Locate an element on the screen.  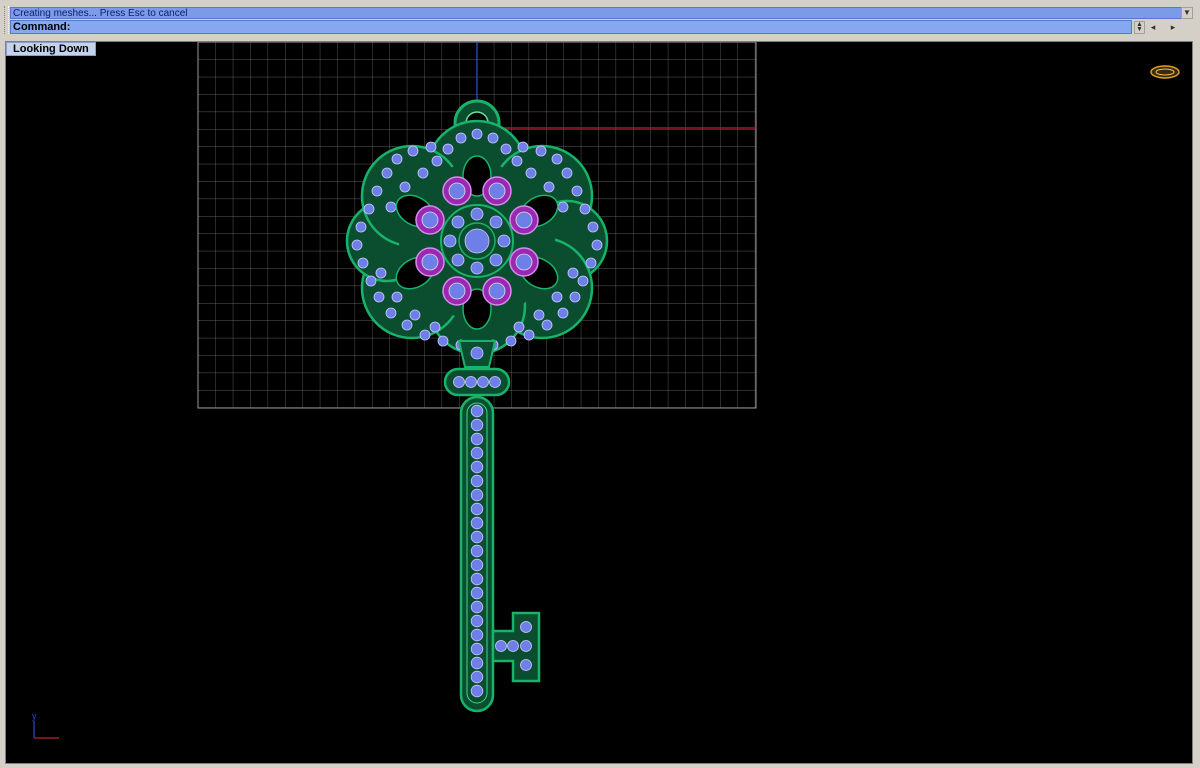
shaft-gems is located at coordinates (477, 551).